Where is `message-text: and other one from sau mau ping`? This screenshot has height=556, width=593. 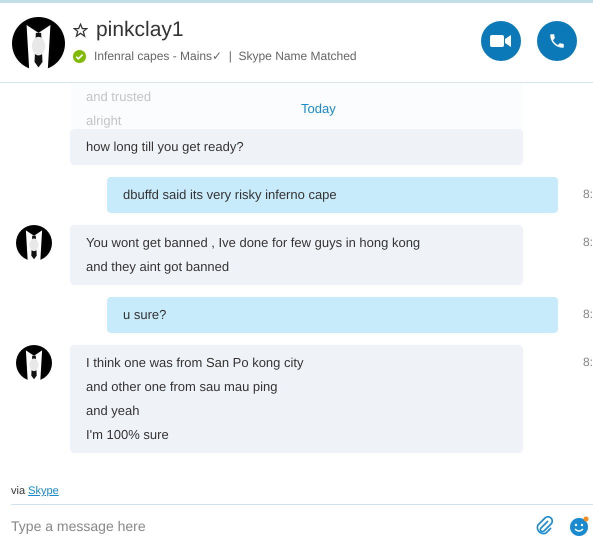
message-text: and other one from sau mau ping is located at coordinates (182, 387).